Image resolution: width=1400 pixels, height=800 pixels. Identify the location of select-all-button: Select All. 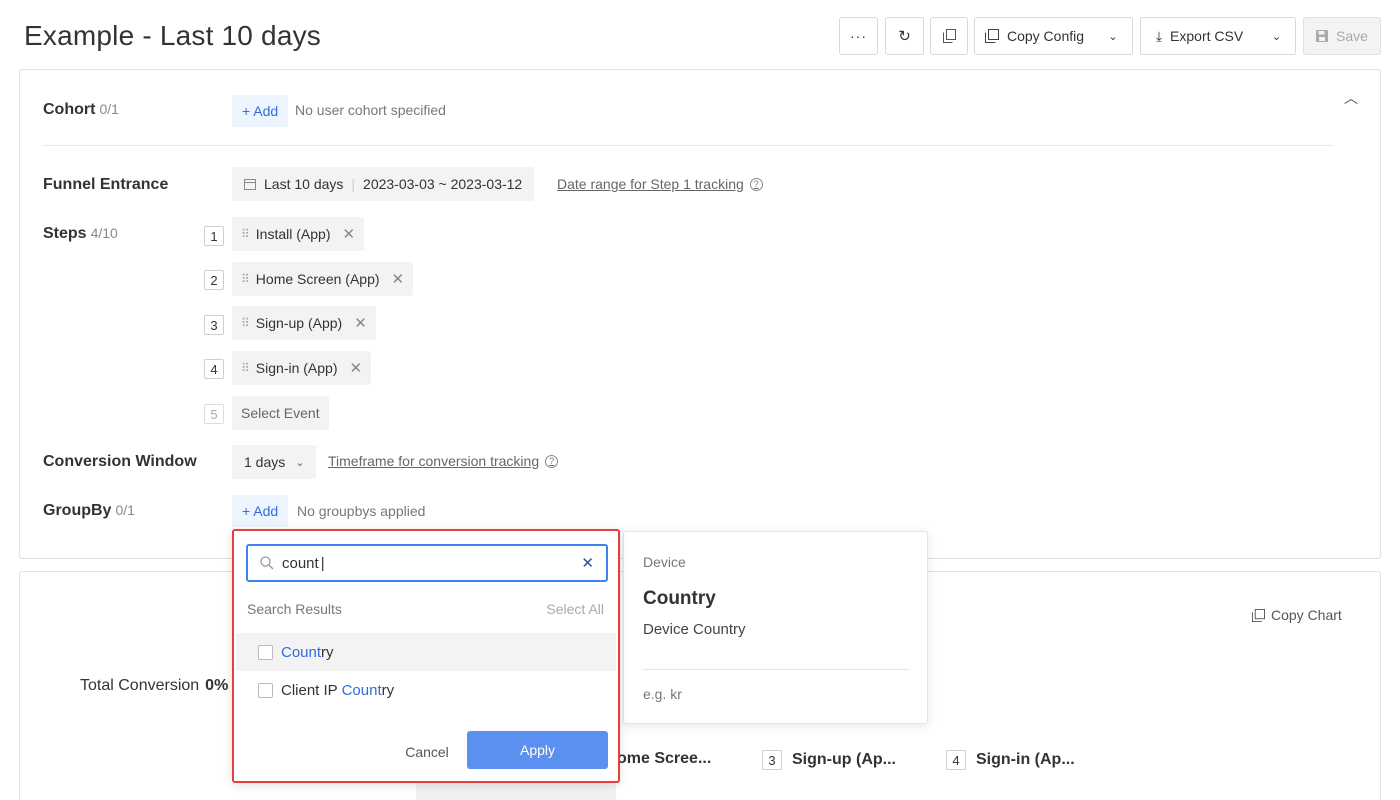
(575, 609).